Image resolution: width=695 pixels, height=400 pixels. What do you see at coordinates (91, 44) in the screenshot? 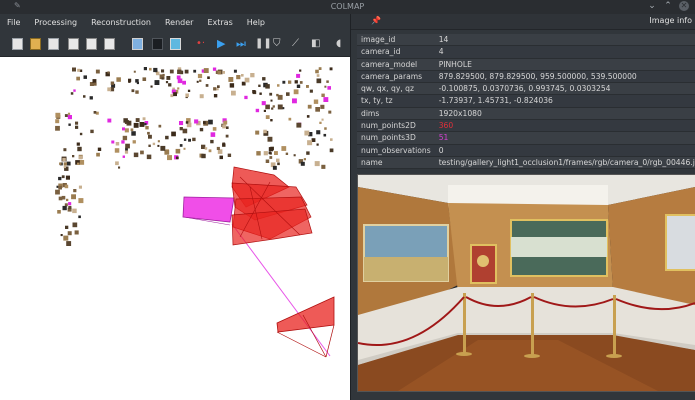
I see `import-model-icon` at bounding box center [91, 44].